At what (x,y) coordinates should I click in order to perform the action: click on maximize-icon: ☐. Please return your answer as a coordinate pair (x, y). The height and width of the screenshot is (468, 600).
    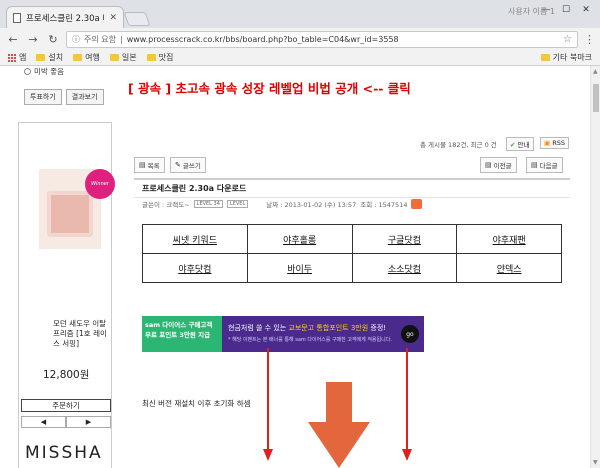
    Looking at the image, I should click on (566, 10).